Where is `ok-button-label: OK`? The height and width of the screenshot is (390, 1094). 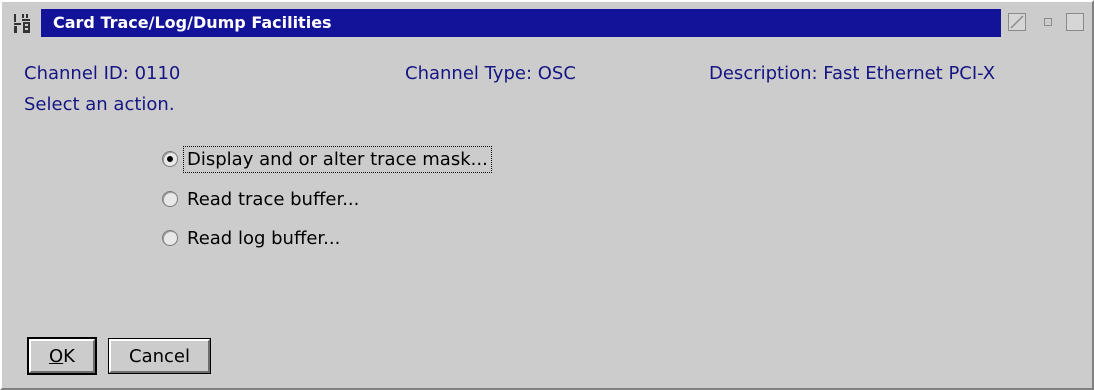
ok-button-label: OK is located at coordinates (62, 356).